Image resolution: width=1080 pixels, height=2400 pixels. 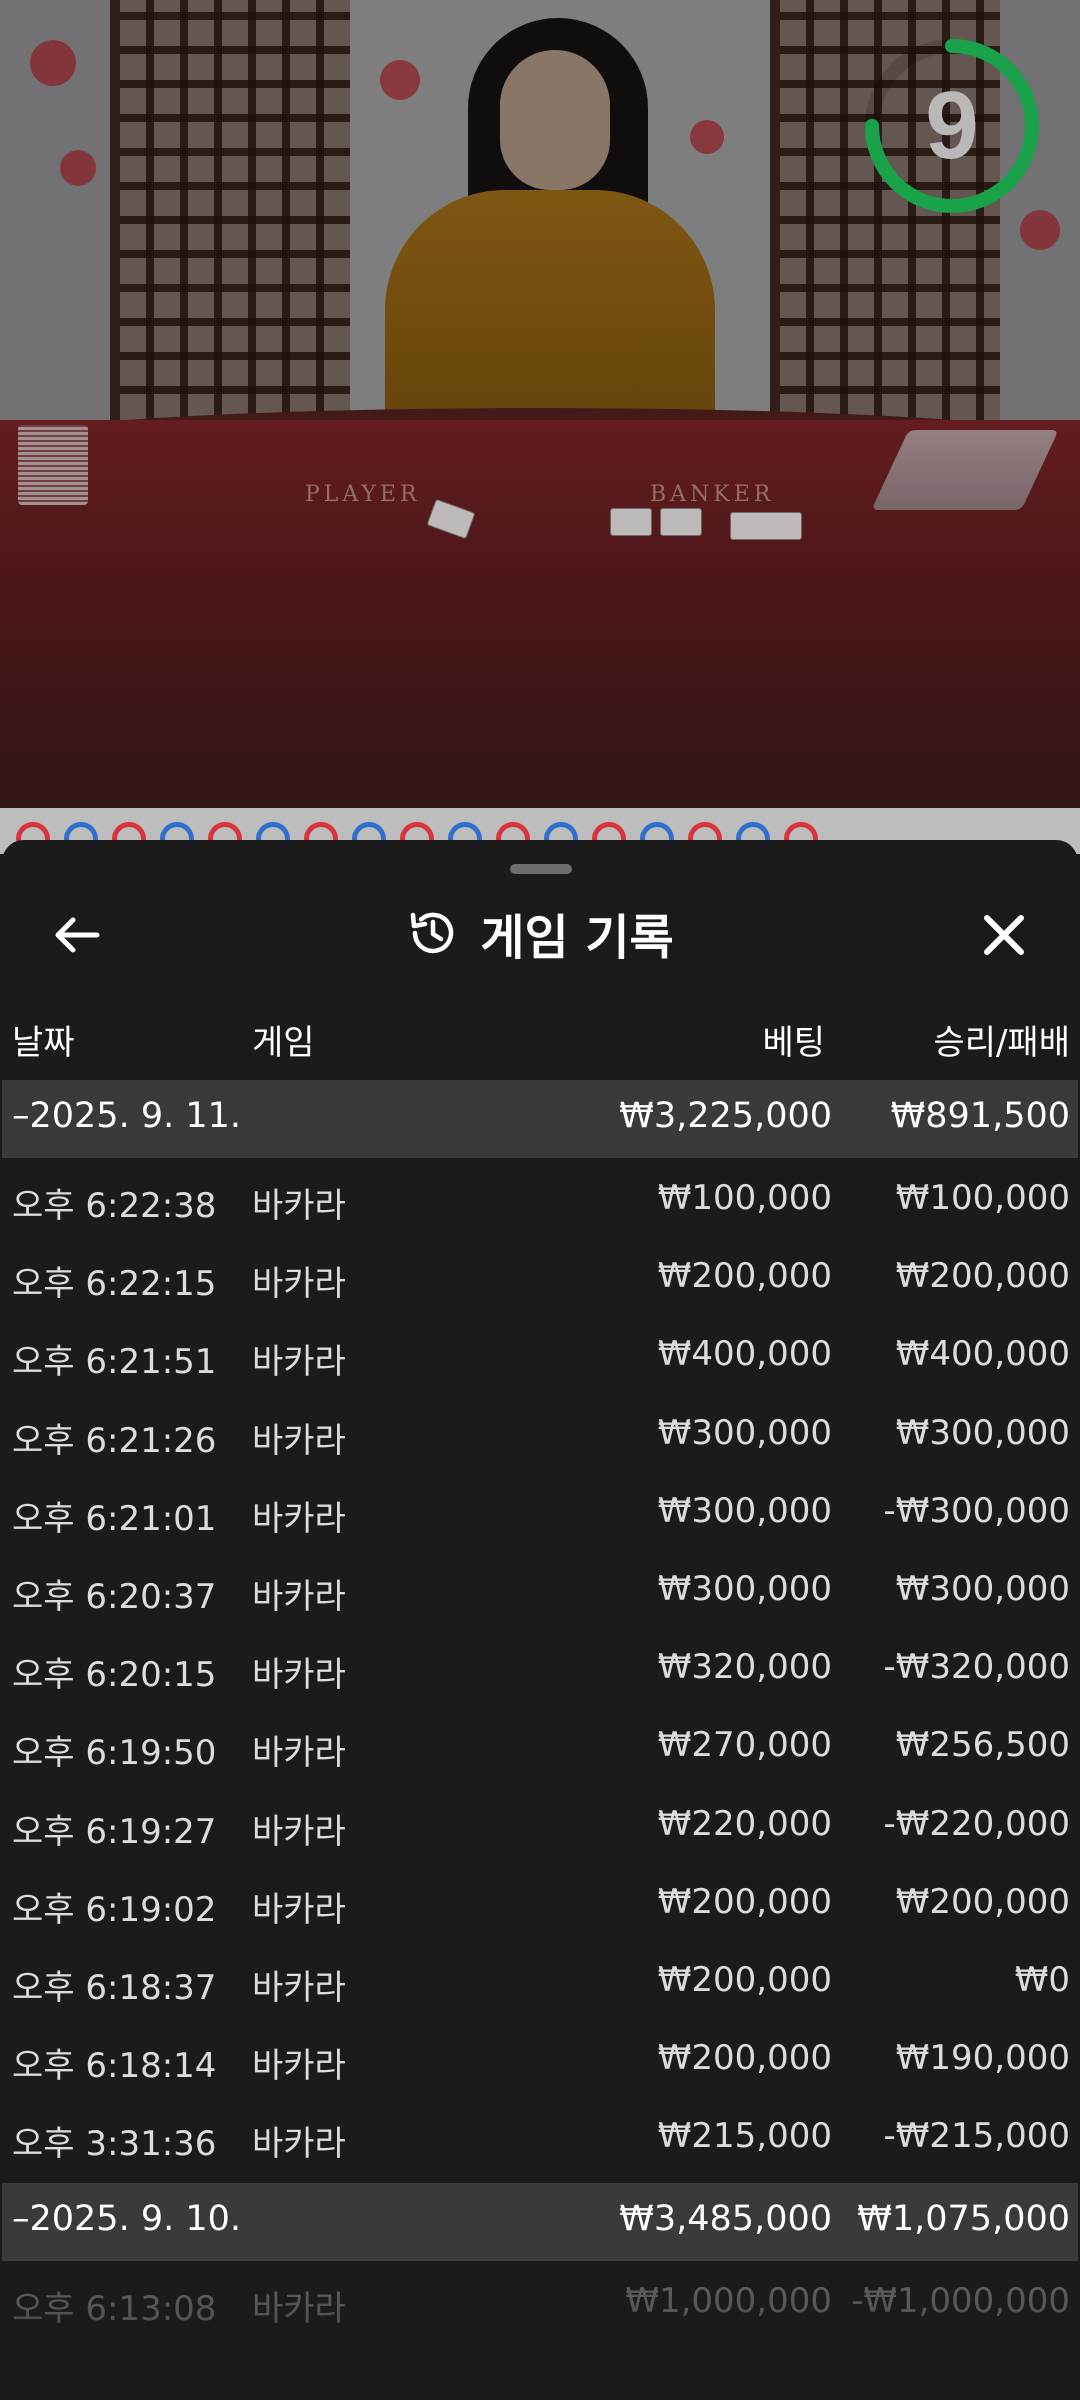 I want to click on row-bet: ₩270,000, so click(x=744, y=1745).